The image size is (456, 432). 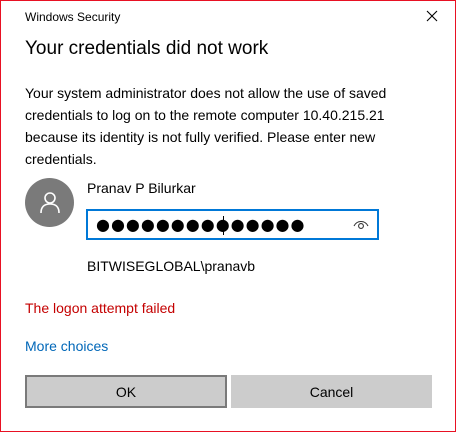 I want to click on title-bar: Windows Security, so click(x=228, y=16).